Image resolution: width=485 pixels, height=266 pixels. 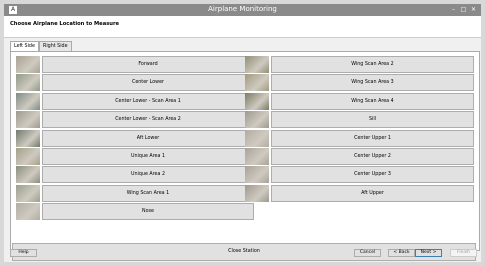 I want to click on next-button: Next >, so click(x=428, y=253).